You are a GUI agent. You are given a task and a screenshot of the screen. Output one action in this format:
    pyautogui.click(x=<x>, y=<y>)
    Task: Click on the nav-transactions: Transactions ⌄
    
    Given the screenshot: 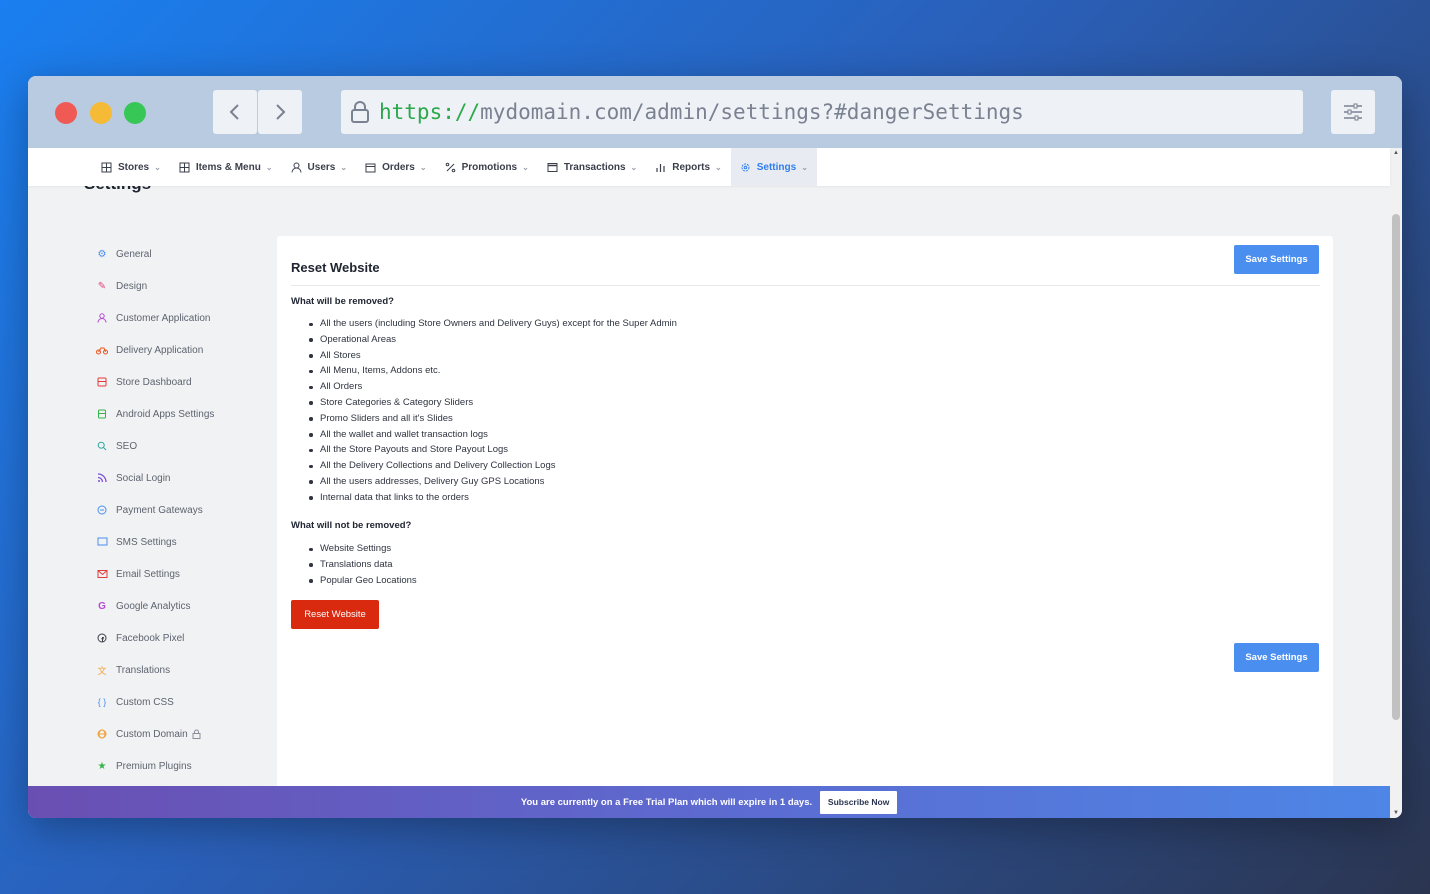 What is the action you would take?
    pyautogui.click(x=592, y=167)
    